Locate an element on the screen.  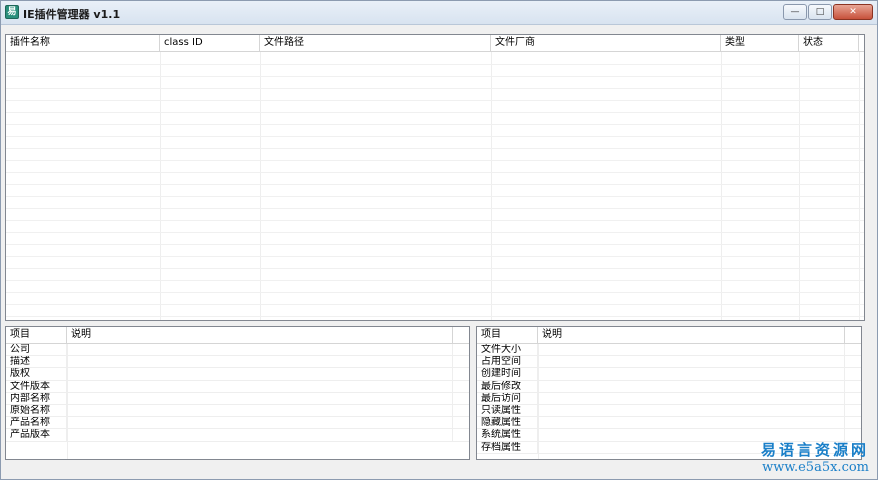
watermark-title: 易语言资源网 is located at coordinates (814, 450).